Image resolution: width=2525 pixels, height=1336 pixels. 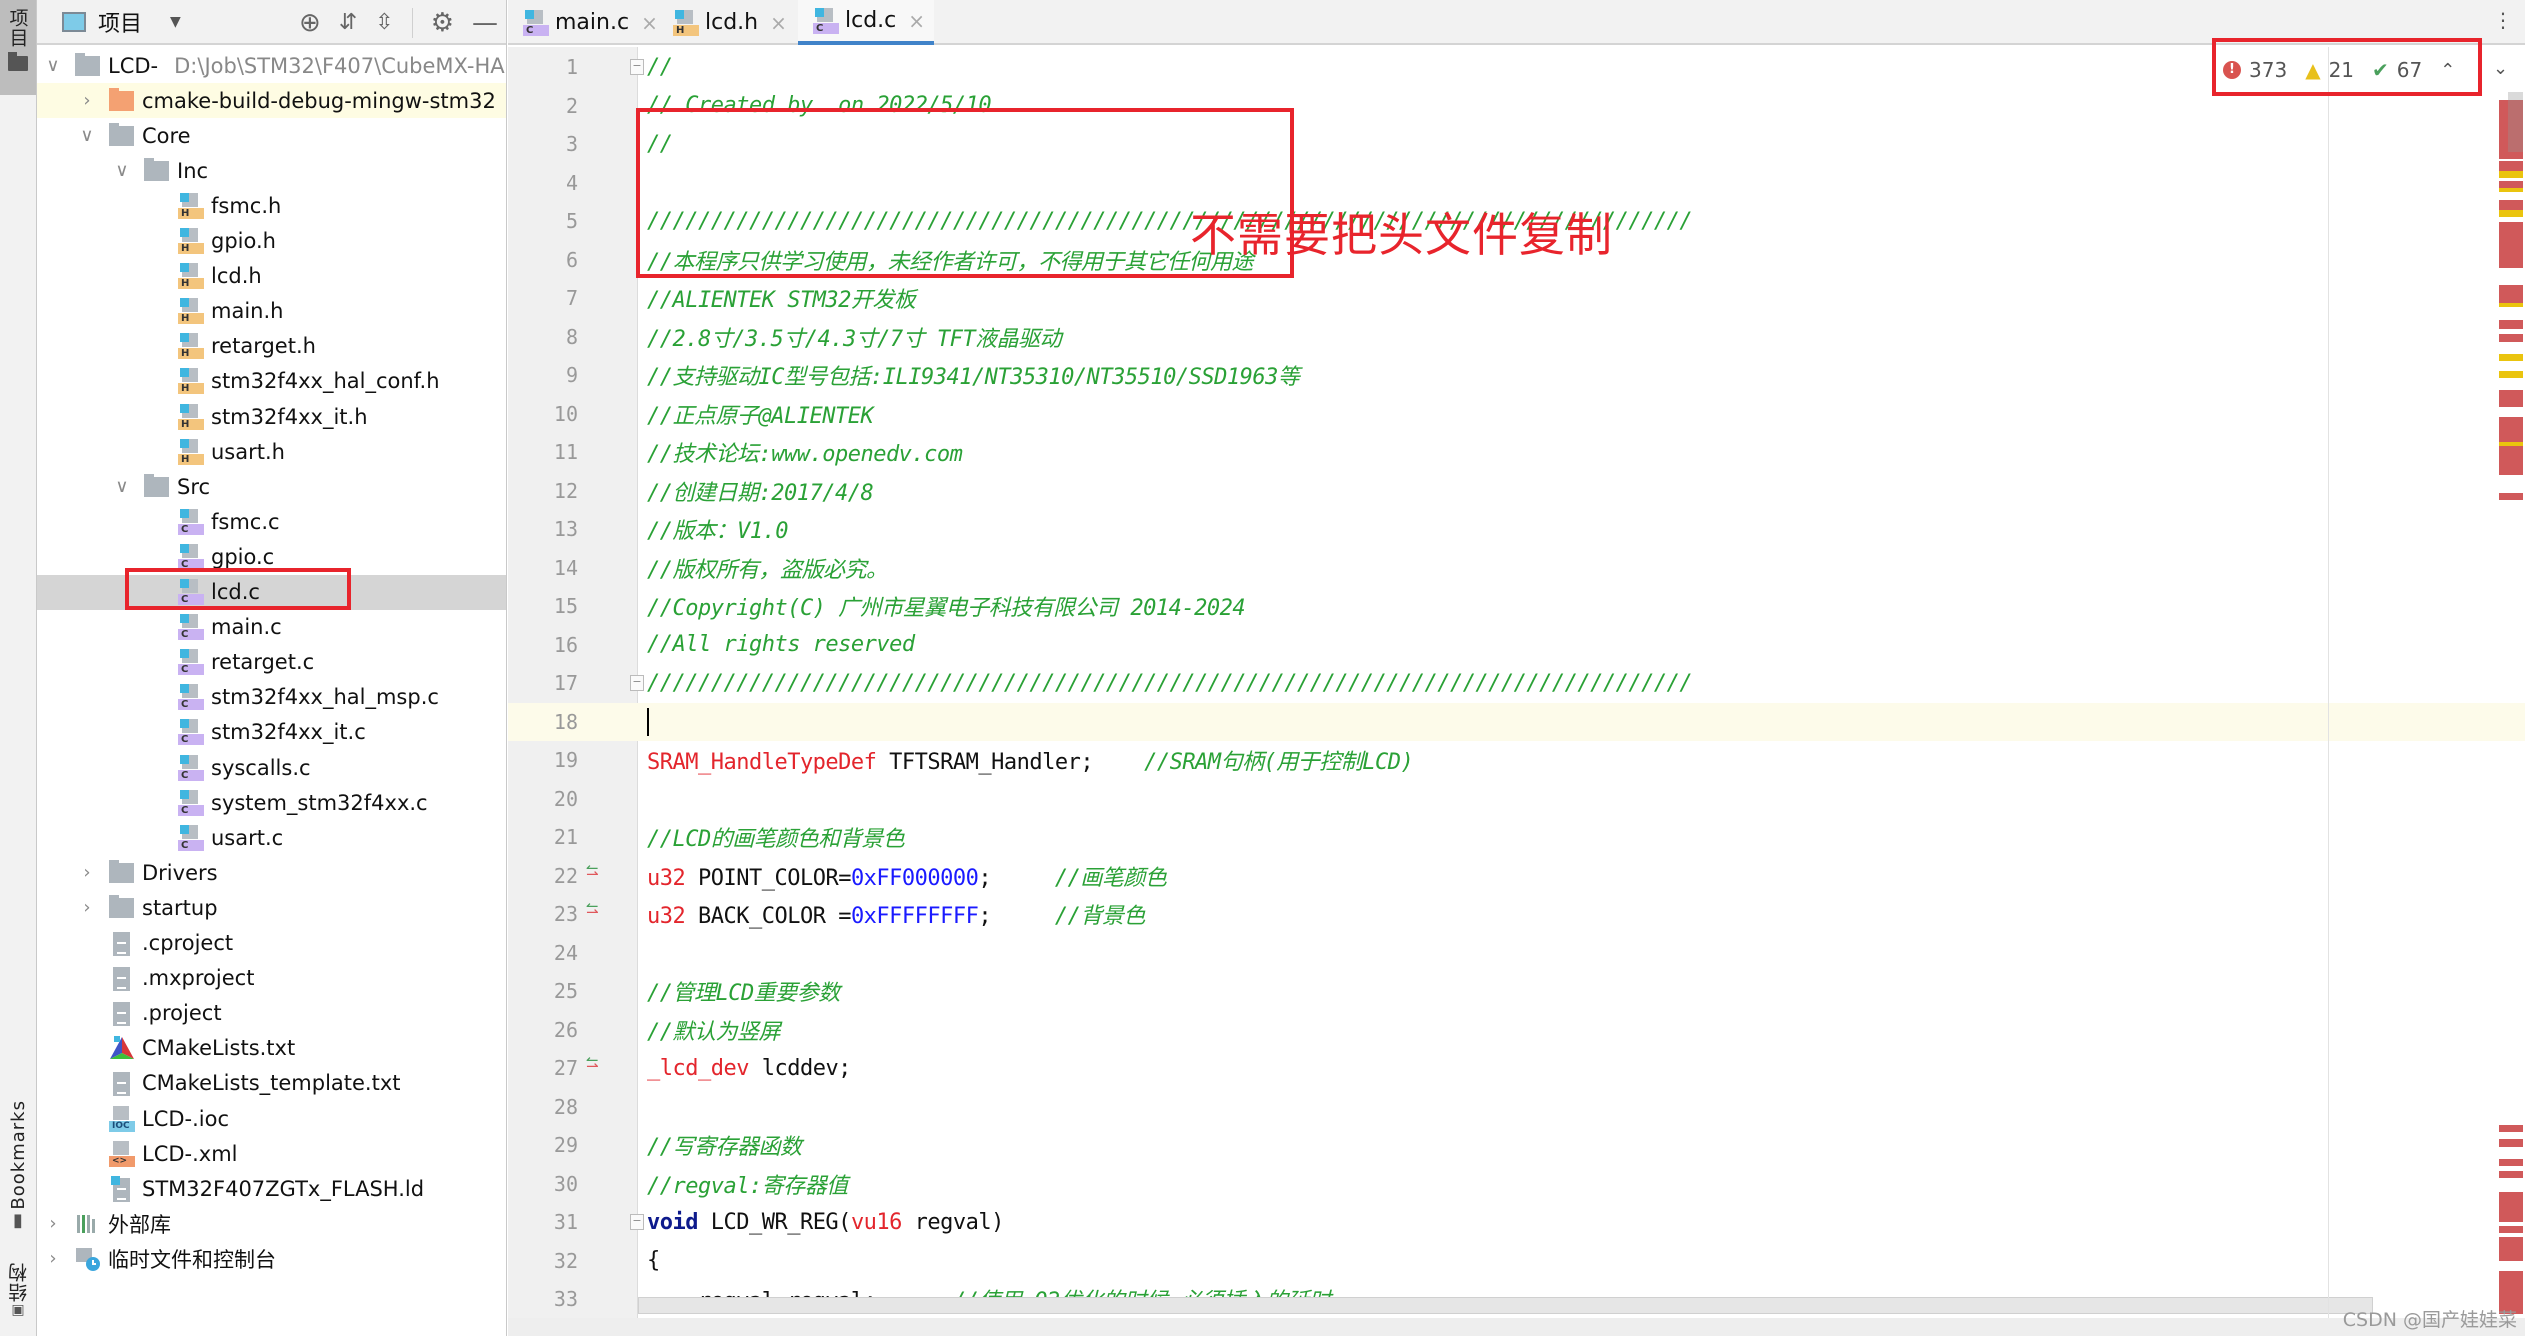 I want to click on next-problem-icon: ⌄, so click(x=2500, y=68).